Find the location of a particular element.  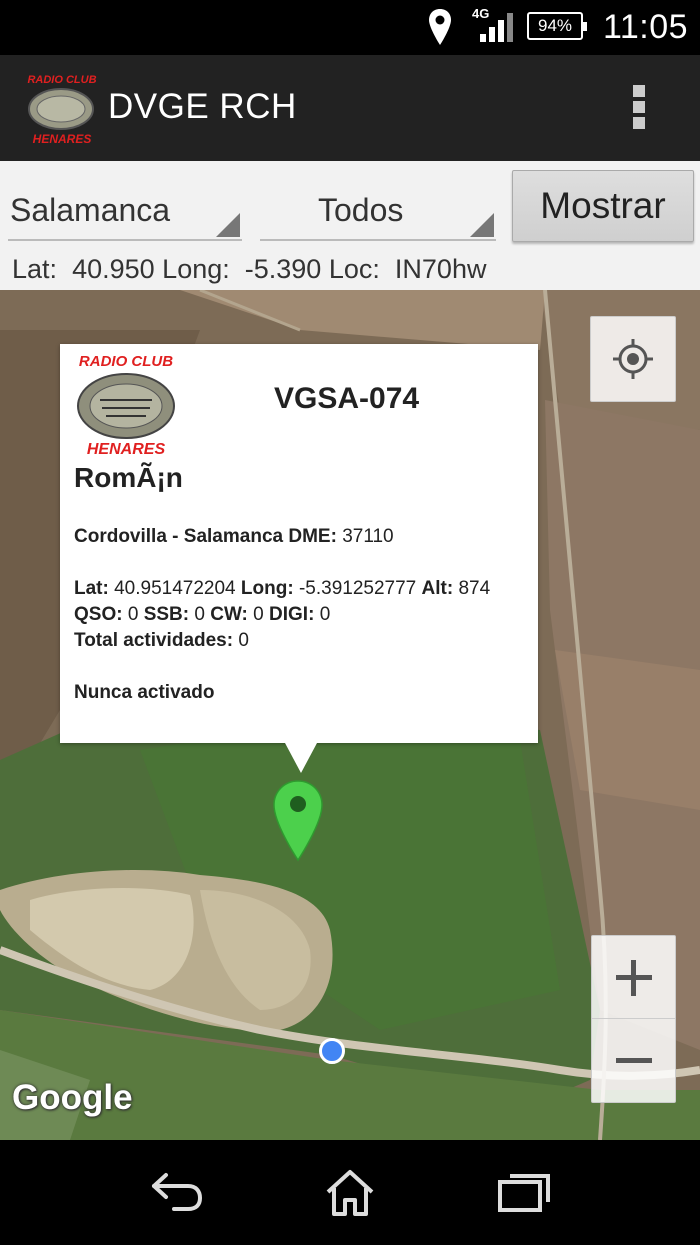

back-icon is located at coordinates (176, 1191).